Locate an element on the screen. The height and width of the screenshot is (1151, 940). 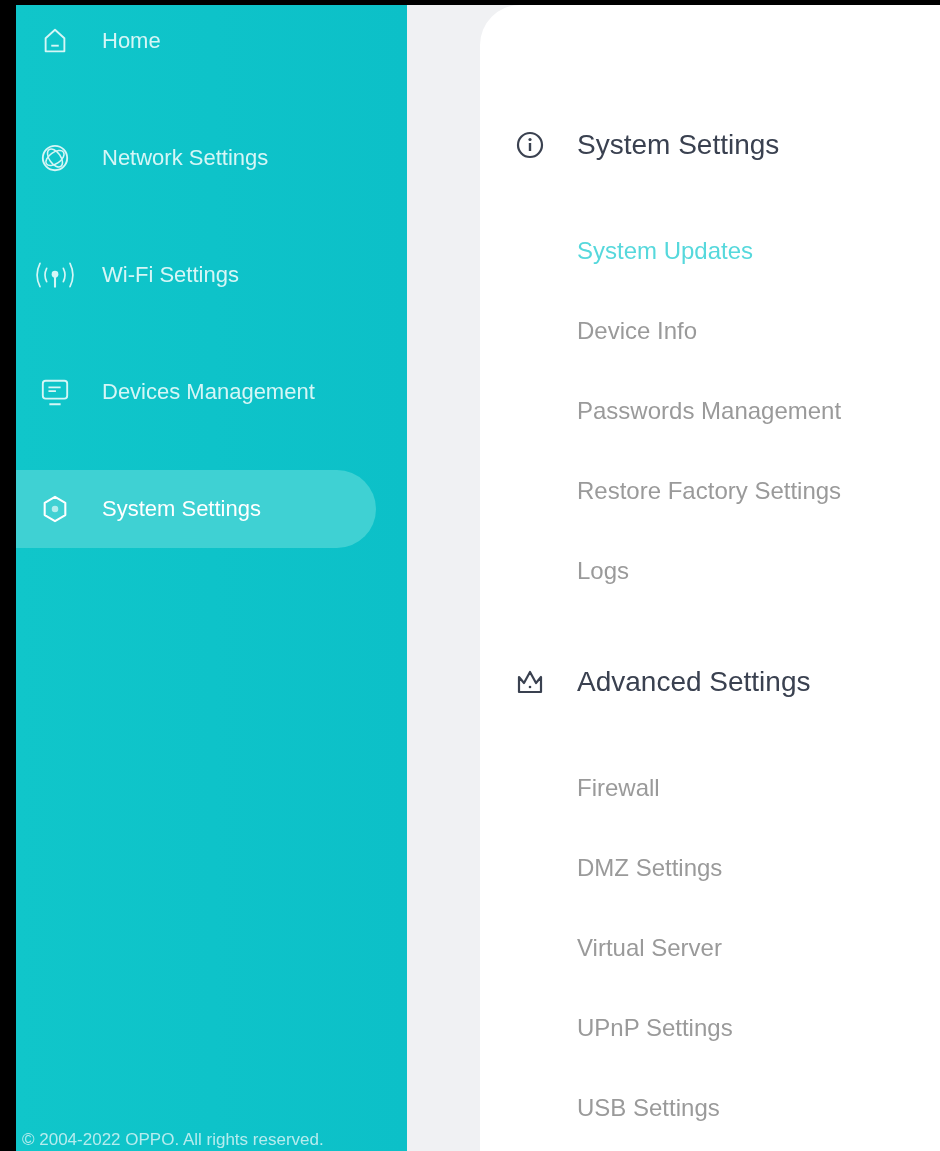
crown-icon is located at coordinates (530, 682).